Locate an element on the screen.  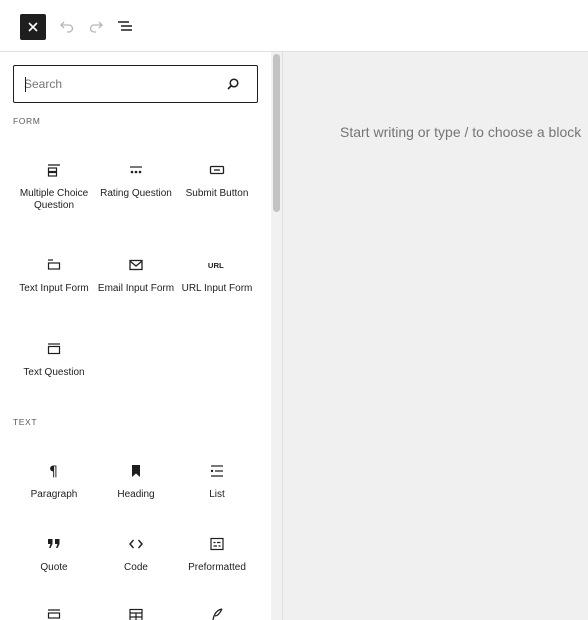
block-url-input-form: URL URL Input Form is located at coordinates (217, 275).